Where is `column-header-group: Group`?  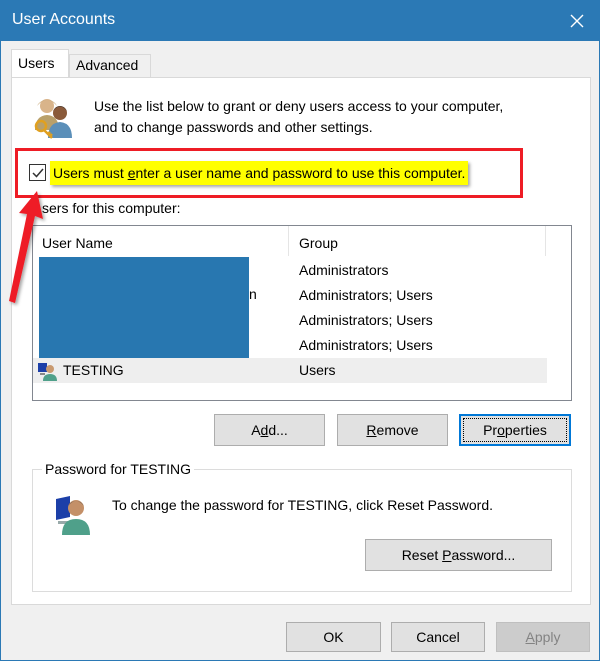 column-header-group: Group is located at coordinates (418, 241).